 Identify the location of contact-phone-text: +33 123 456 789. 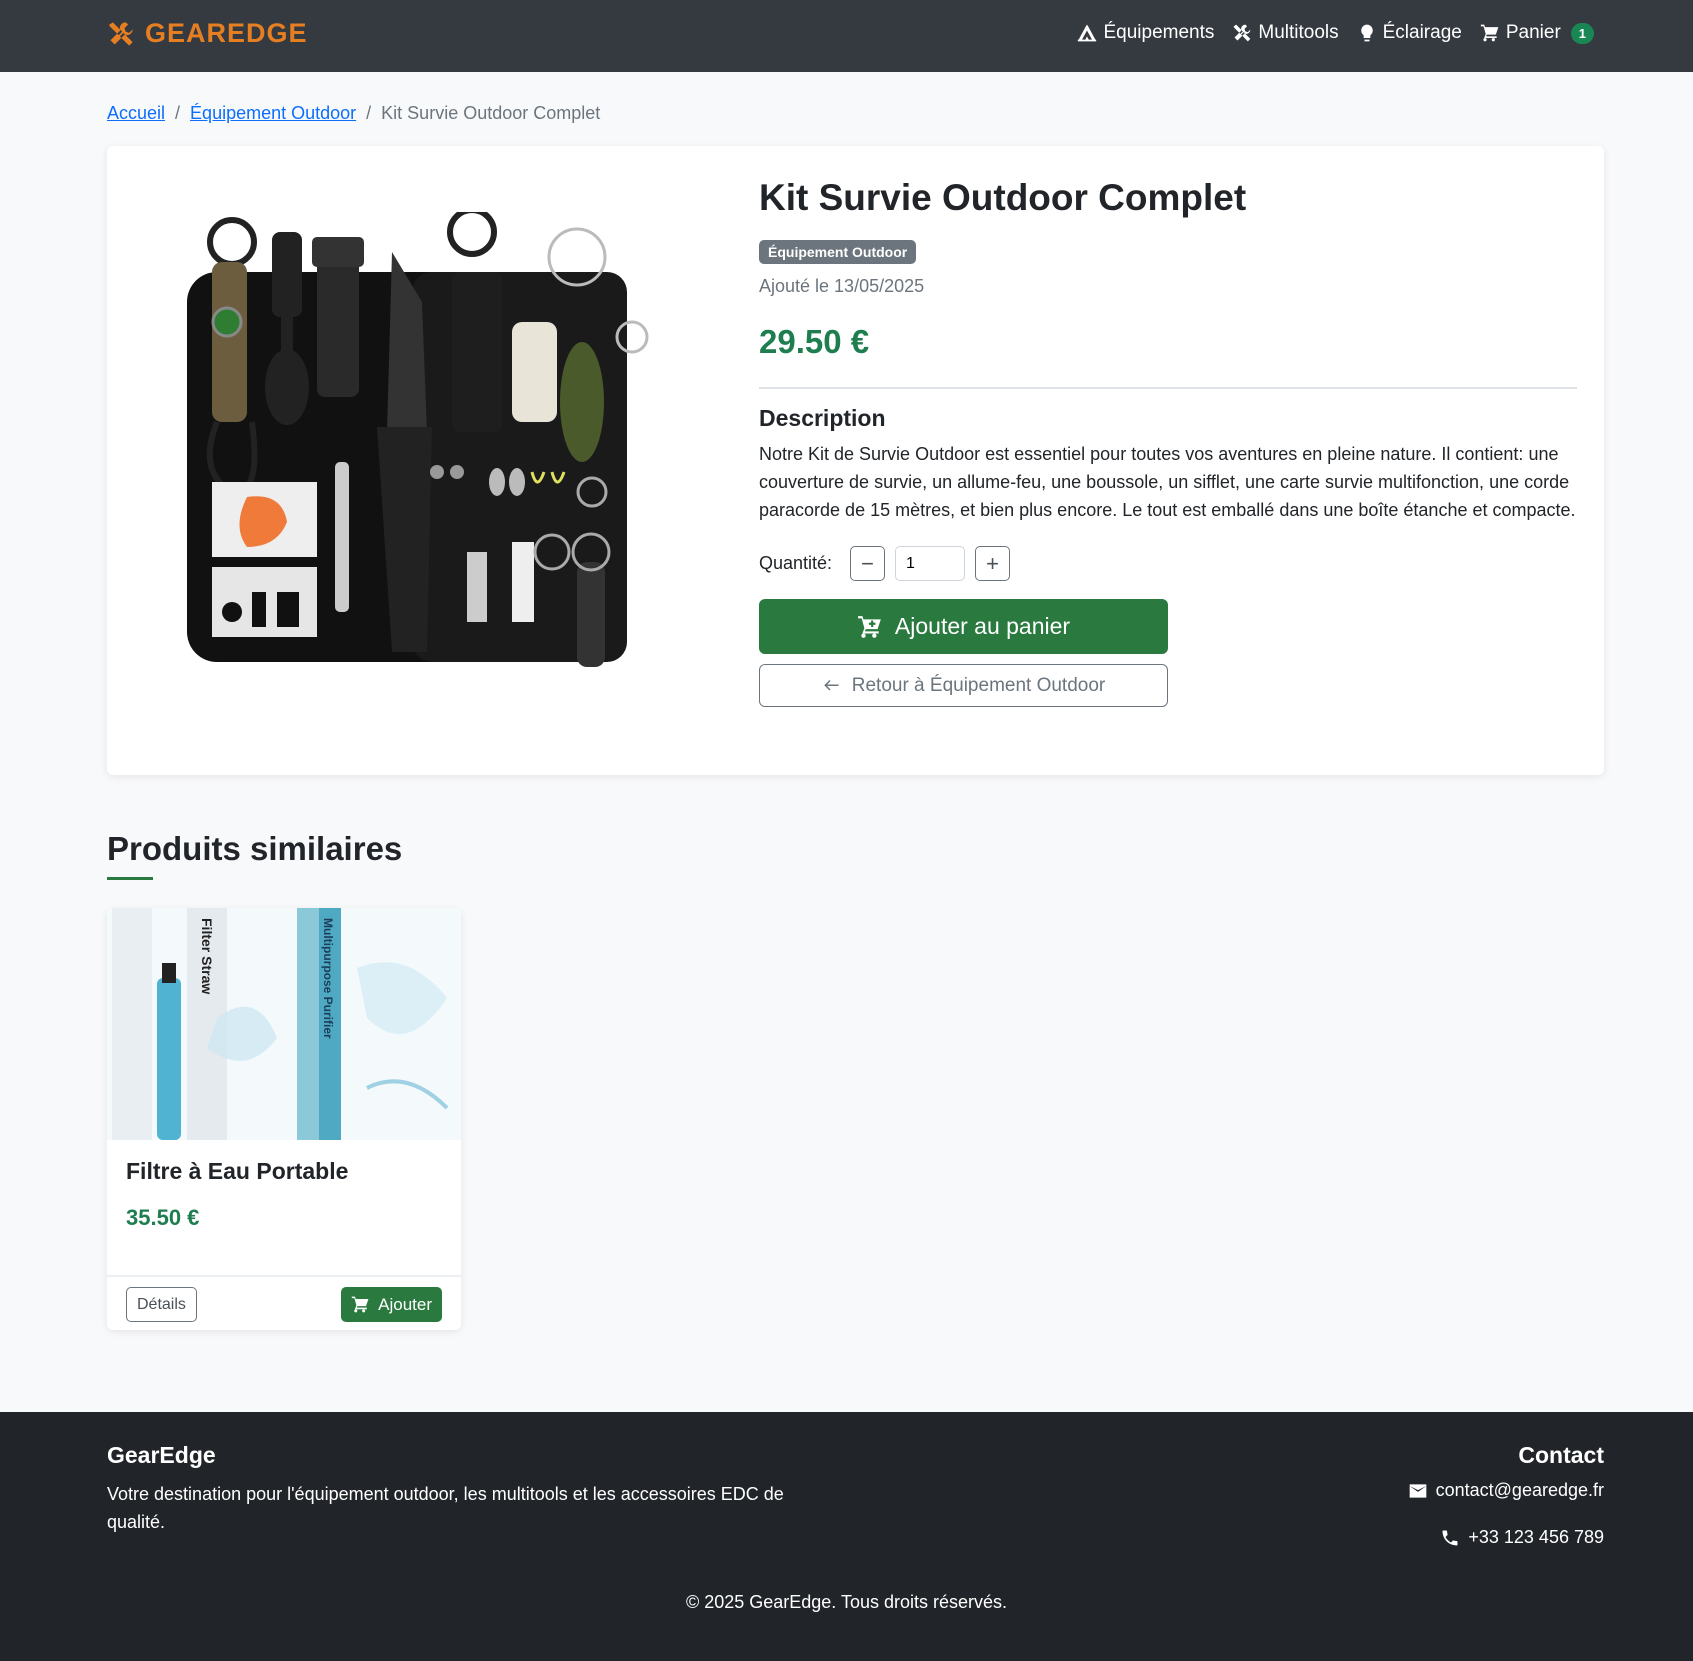
(1536, 1537).